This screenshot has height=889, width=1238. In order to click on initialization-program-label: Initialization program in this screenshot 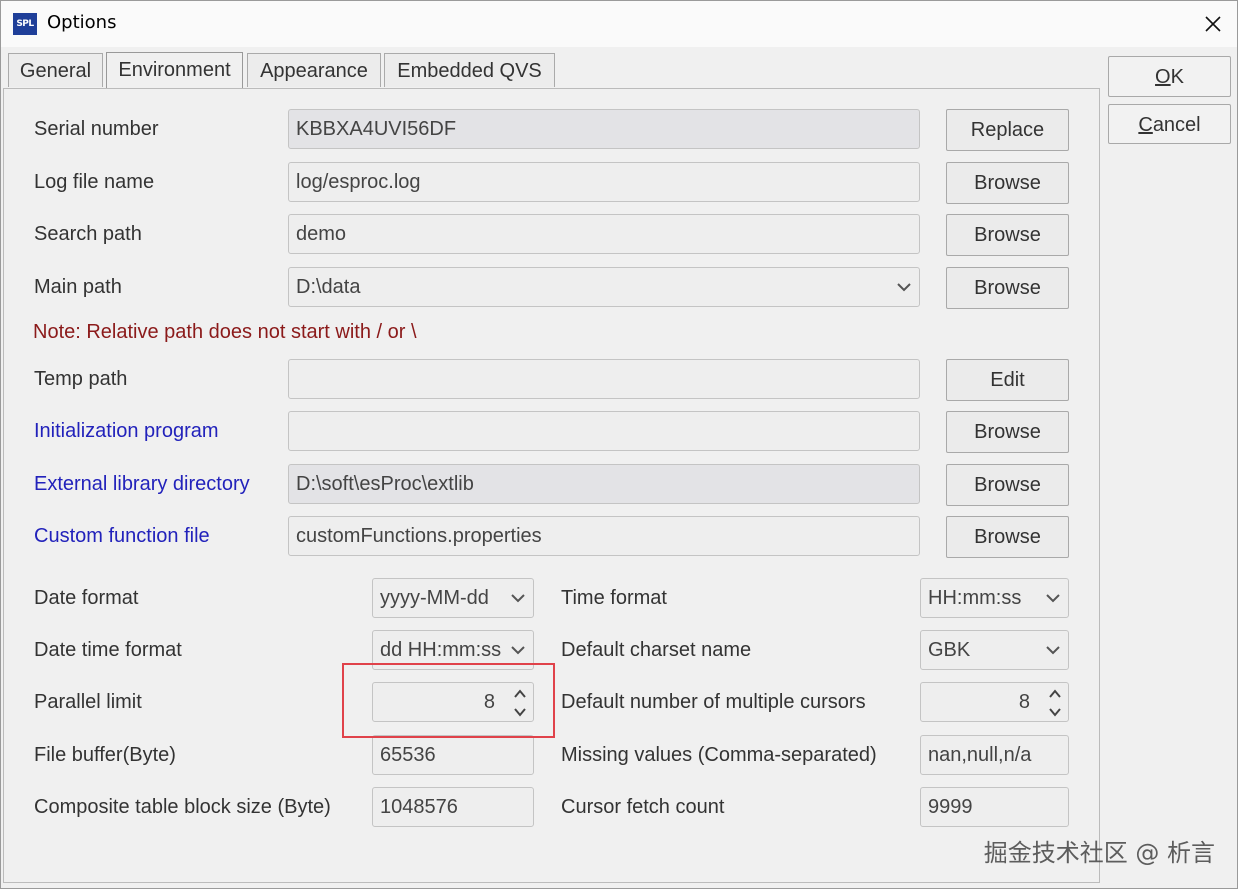, I will do `click(126, 431)`.